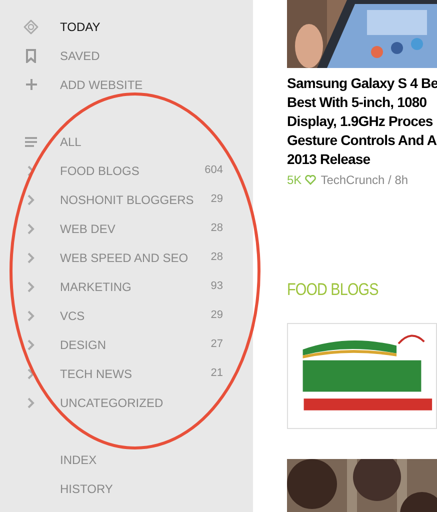 The width and height of the screenshot is (437, 512). What do you see at coordinates (135, 315) in the screenshot?
I see `category-item: VCS` at bounding box center [135, 315].